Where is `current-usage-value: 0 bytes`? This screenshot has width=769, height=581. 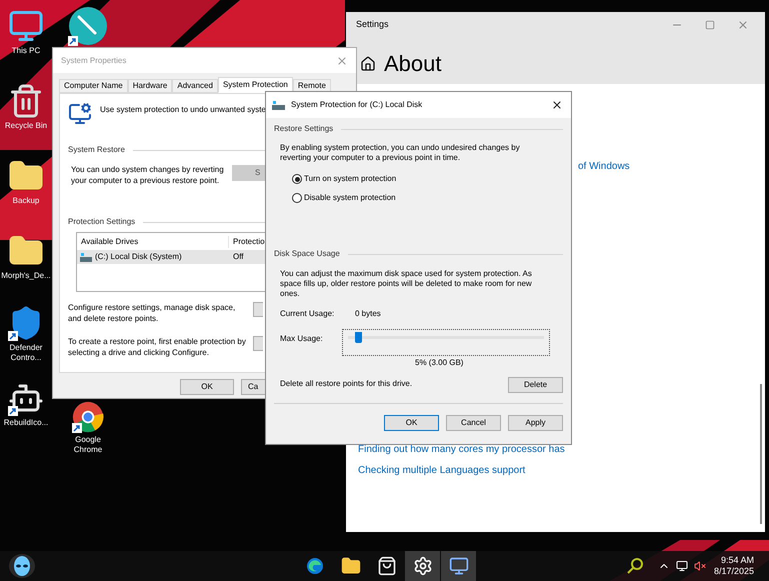 current-usage-value: 0 bytes is located at coordinates (368, 314).